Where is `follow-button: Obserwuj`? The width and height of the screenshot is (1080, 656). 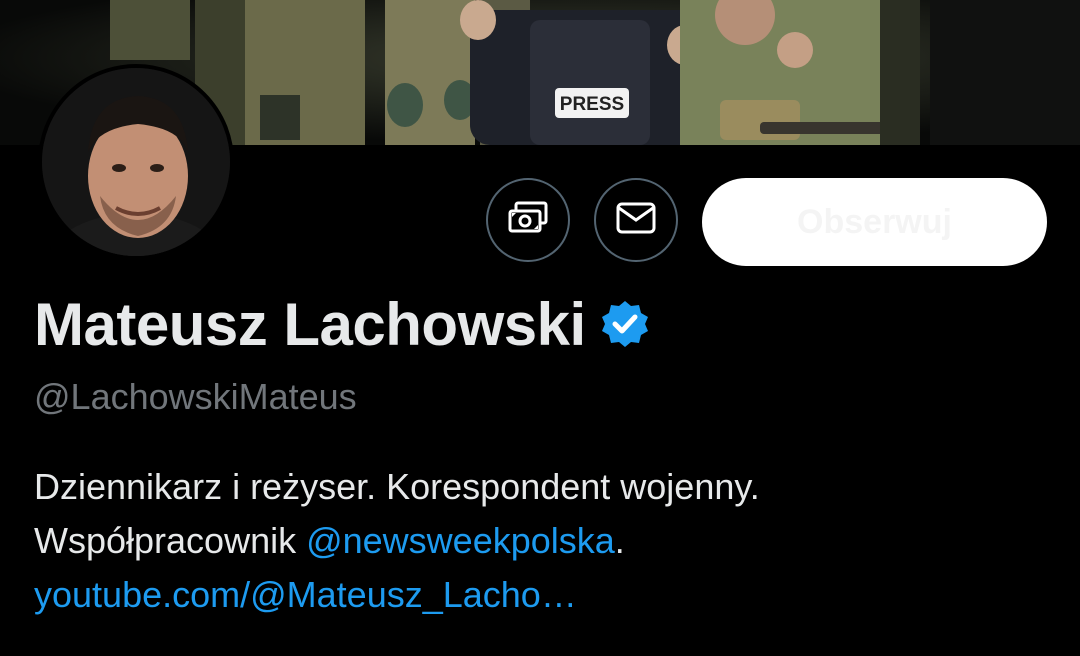
follow-button: Obserwuj is located at coordinates (874, 222).